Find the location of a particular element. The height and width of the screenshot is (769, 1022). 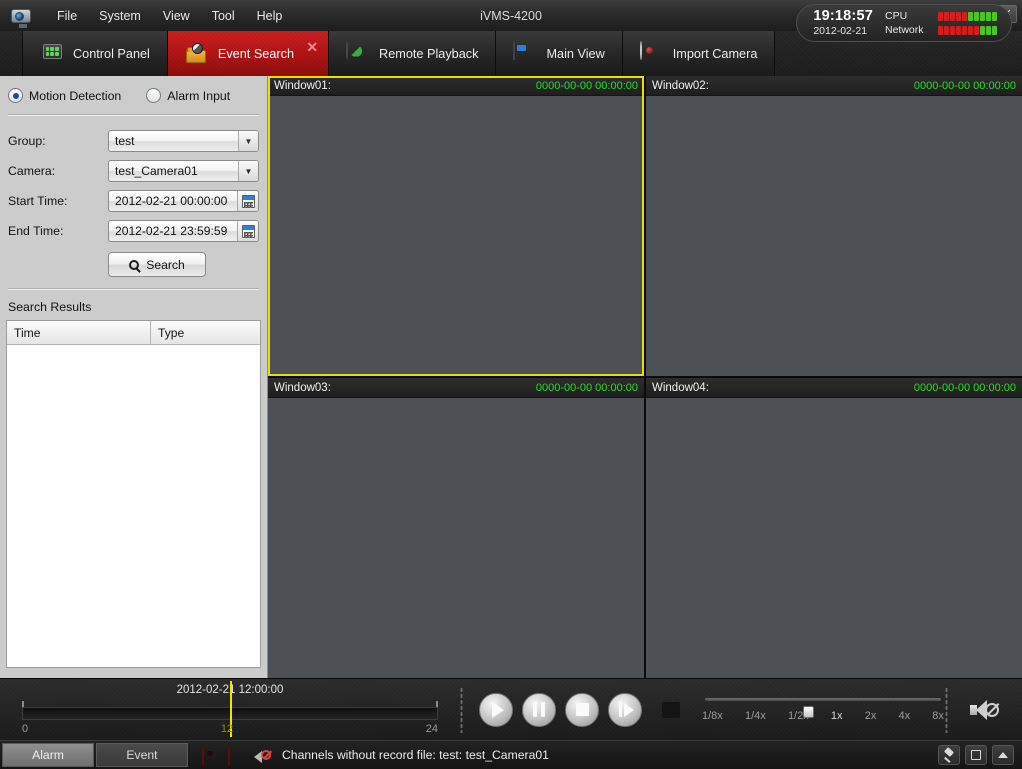

import-camera-dome-icon is located at coordinates (651, 53).